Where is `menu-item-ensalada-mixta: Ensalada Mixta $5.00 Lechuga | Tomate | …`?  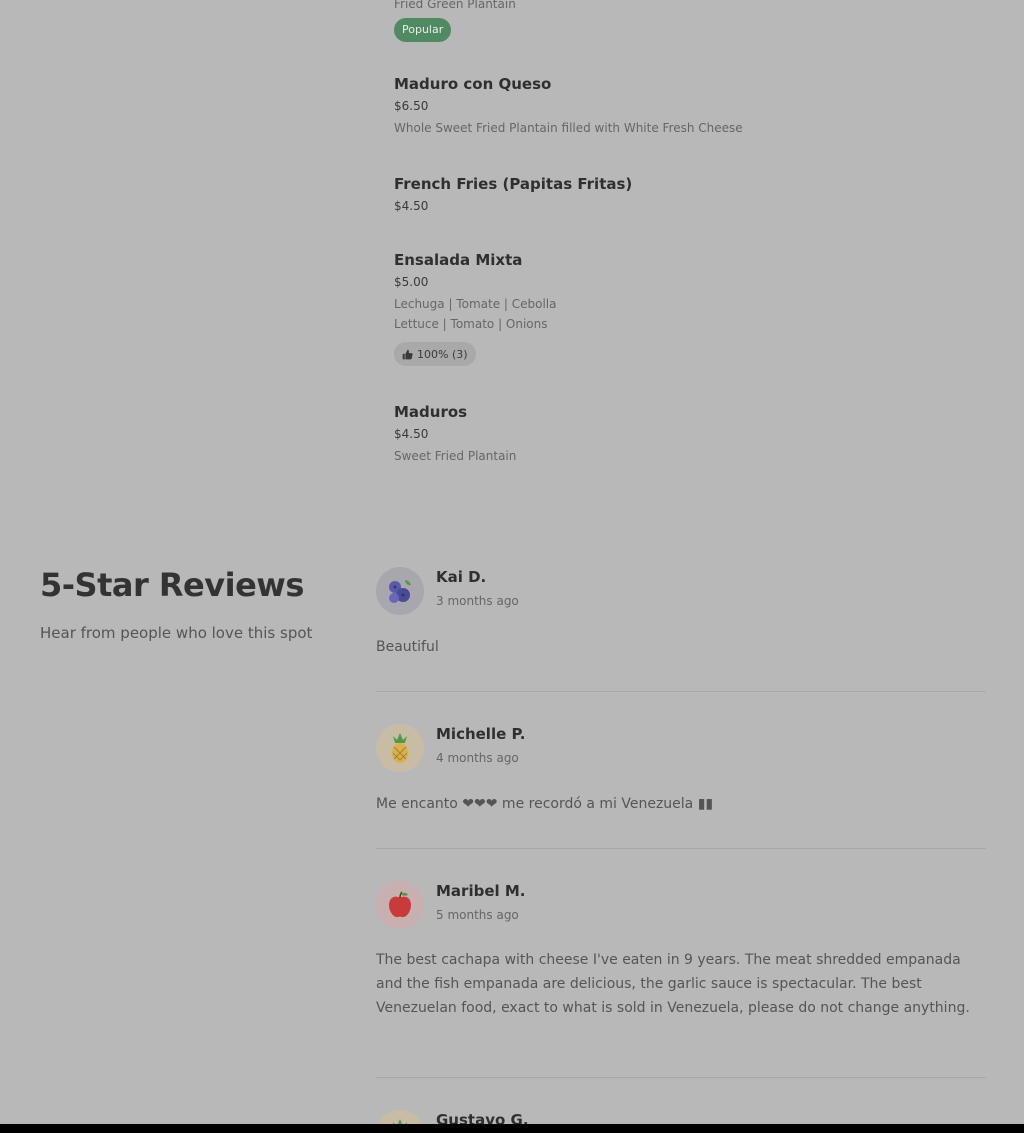
menu-item-ensalada-mixta: Ensalada Mixta $5.00 Lechuga | Tomate | … is located at coordinates (694, 308).